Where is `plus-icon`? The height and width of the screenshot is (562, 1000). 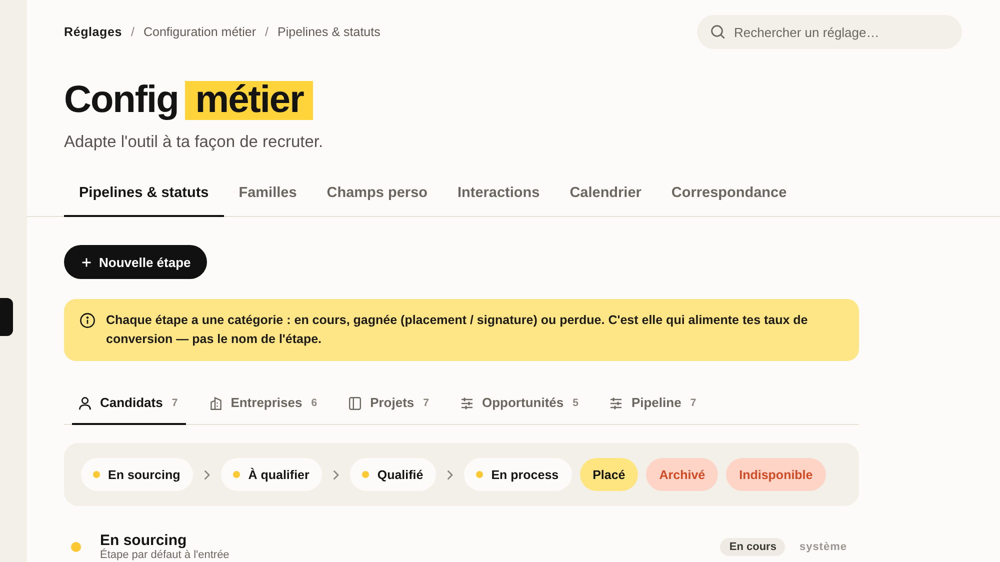 plus-icon is located at coordinates (86, 262).